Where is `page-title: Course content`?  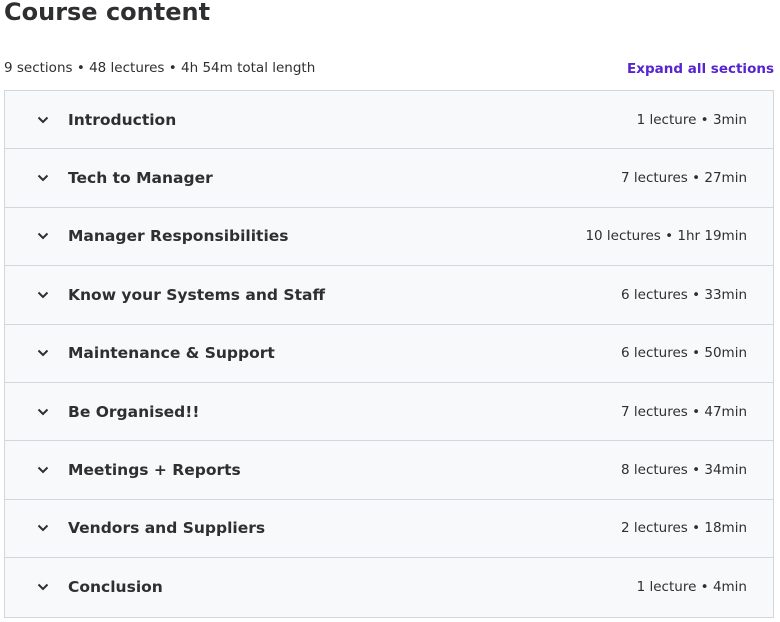
page-title: Course content is located at coordinates (107, 13).